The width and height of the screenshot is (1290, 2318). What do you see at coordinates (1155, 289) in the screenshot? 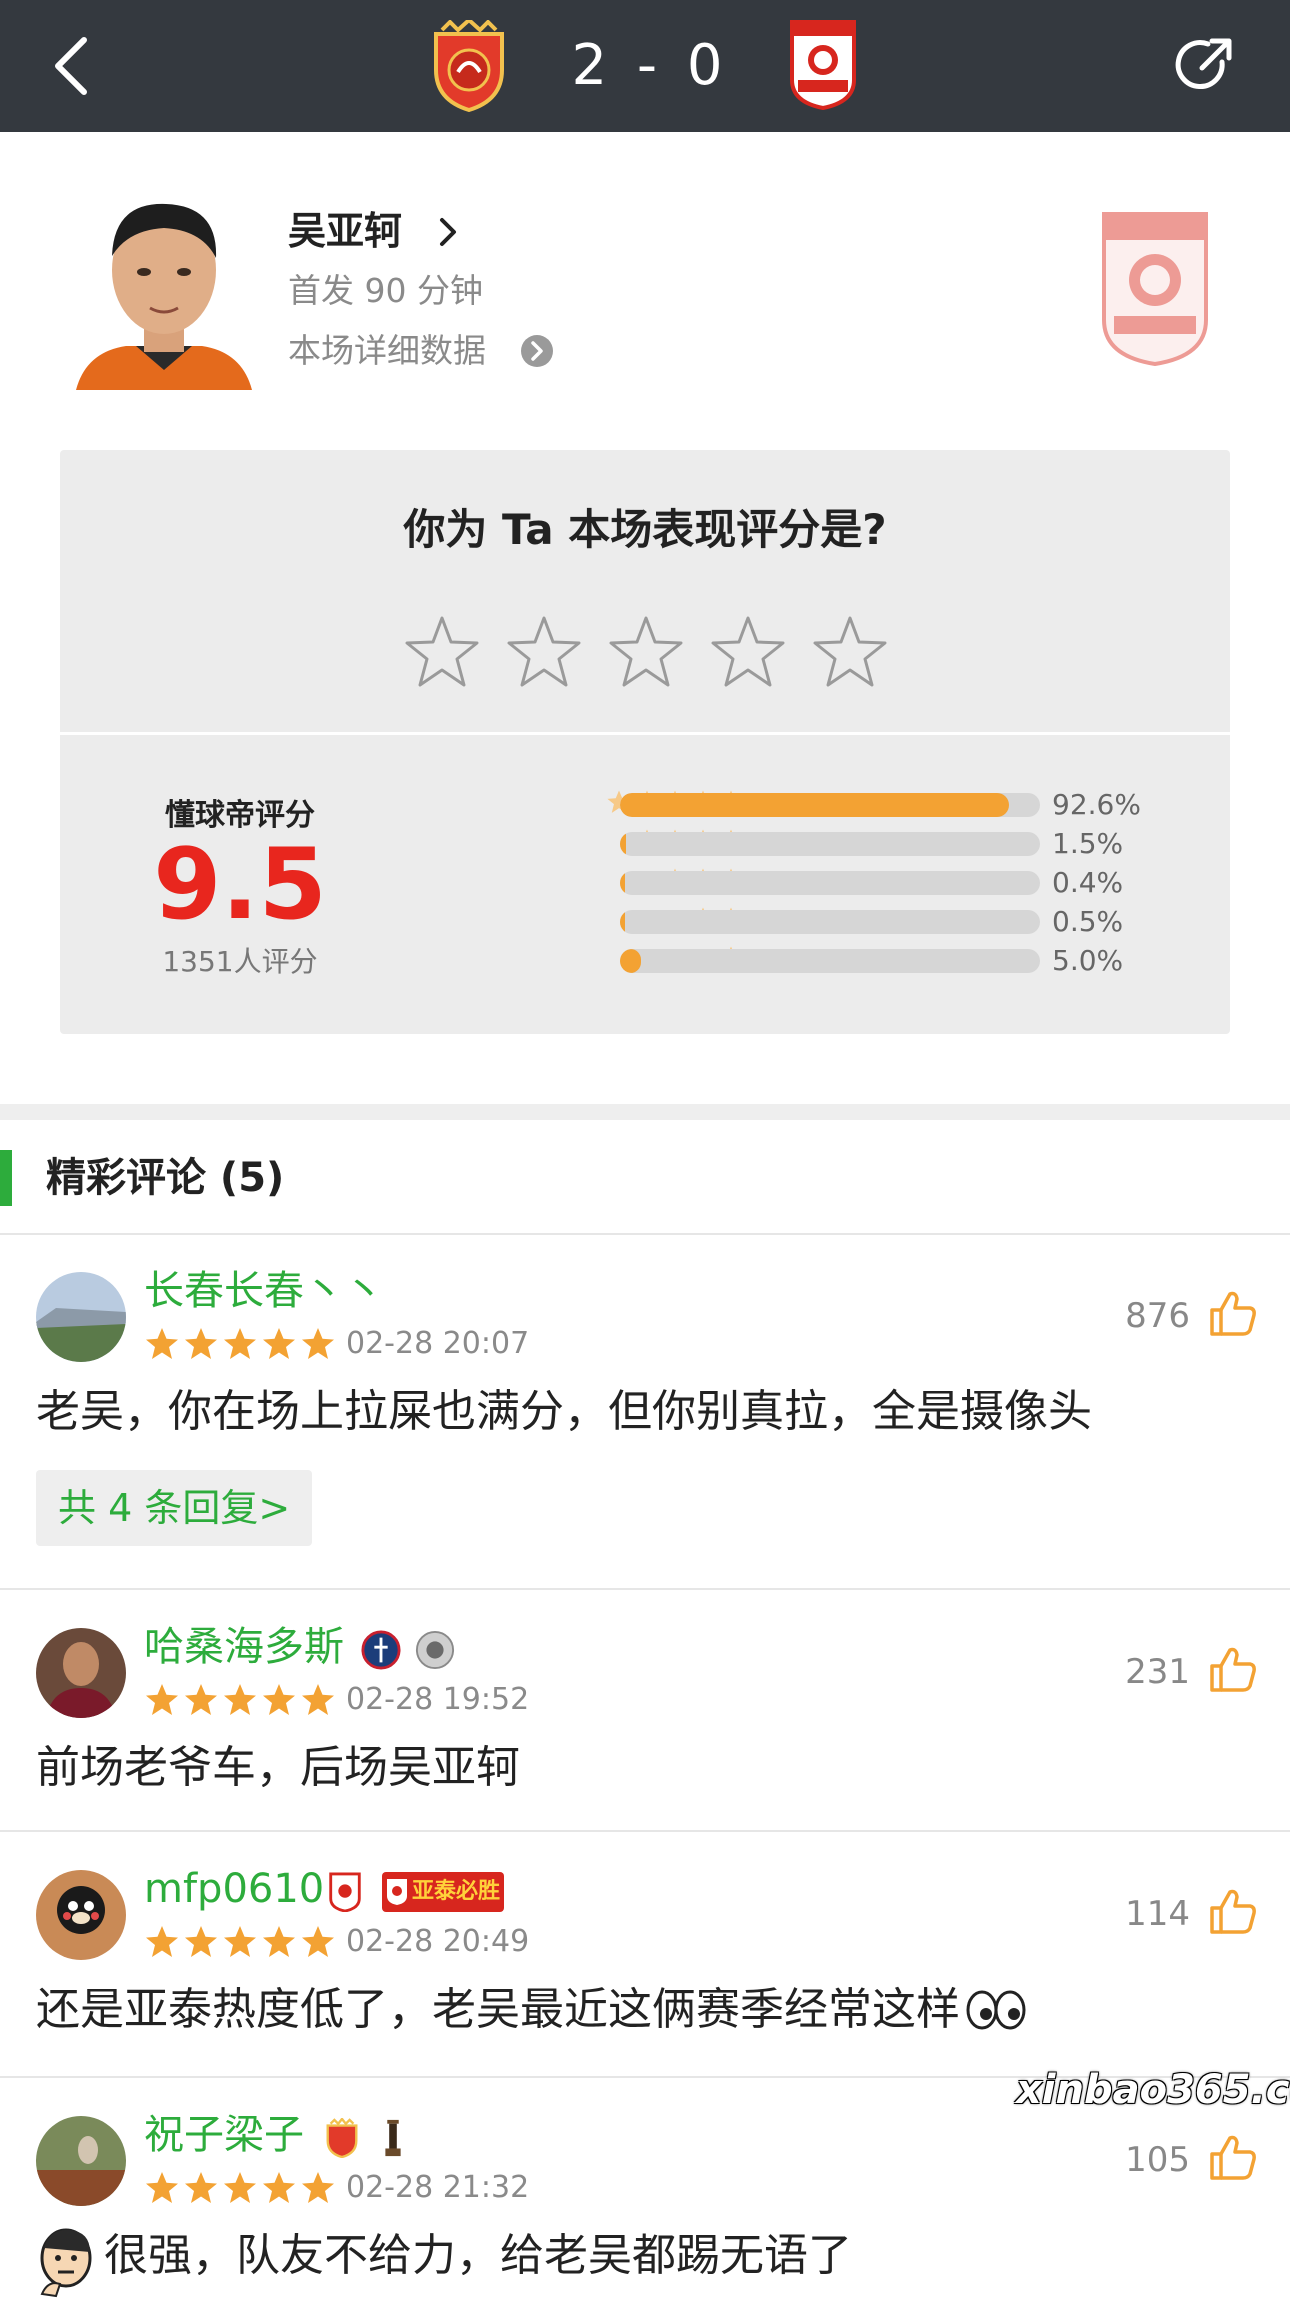
I see `club-crest-icon` at bounding box center [1155, 289].